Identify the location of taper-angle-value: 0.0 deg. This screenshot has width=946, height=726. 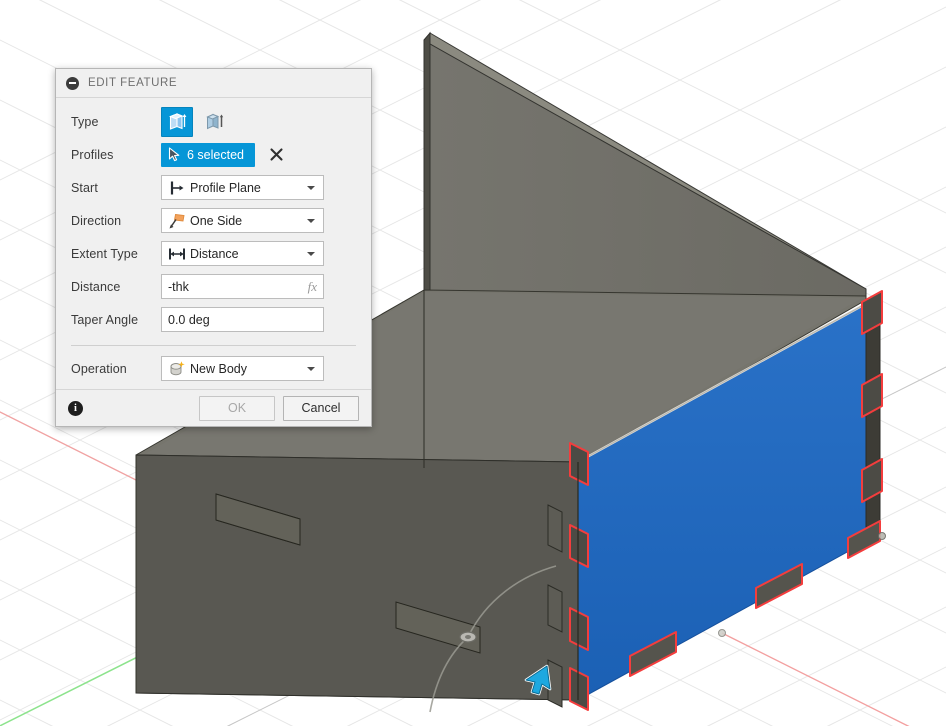
(189, 319).